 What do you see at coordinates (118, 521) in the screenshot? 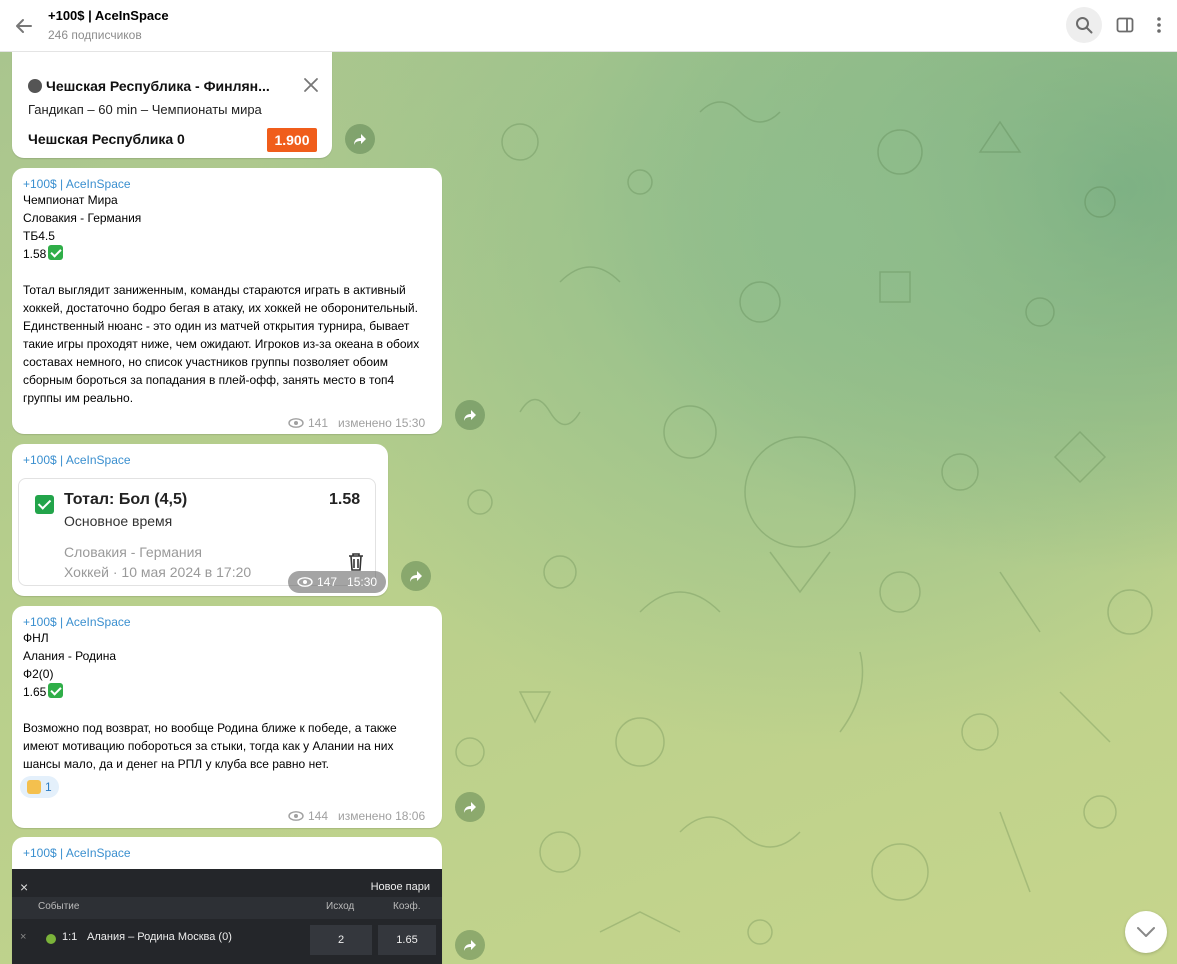
I see `slip-period: Основное время` at bounding box center [118, 521].